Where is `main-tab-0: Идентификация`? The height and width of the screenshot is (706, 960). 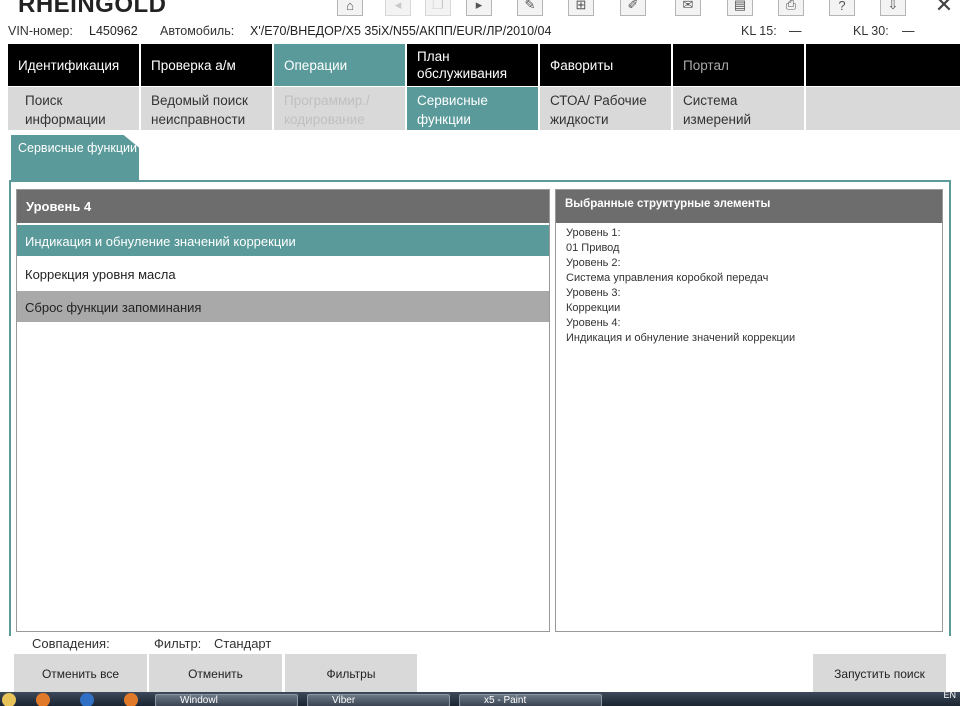 main-tab-0: Идентификация is located at coordinates (74, 65).